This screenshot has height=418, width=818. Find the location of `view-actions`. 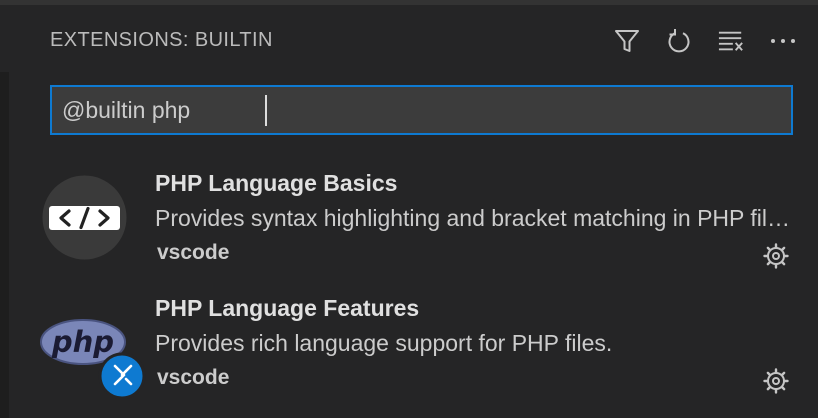

view-actions is located at coordinates (692, 41).